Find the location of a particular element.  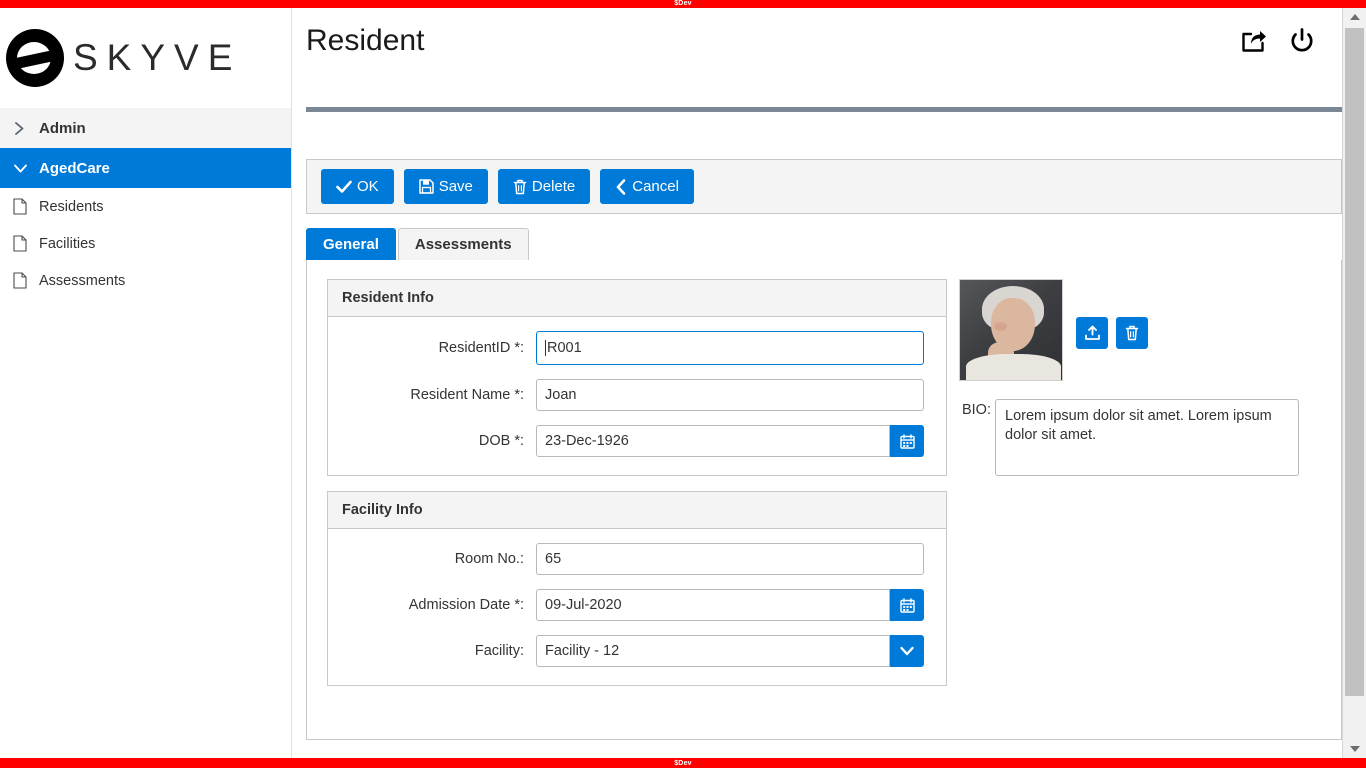

sidebar-item-residents: Residents is located at coordinates (145, 206).